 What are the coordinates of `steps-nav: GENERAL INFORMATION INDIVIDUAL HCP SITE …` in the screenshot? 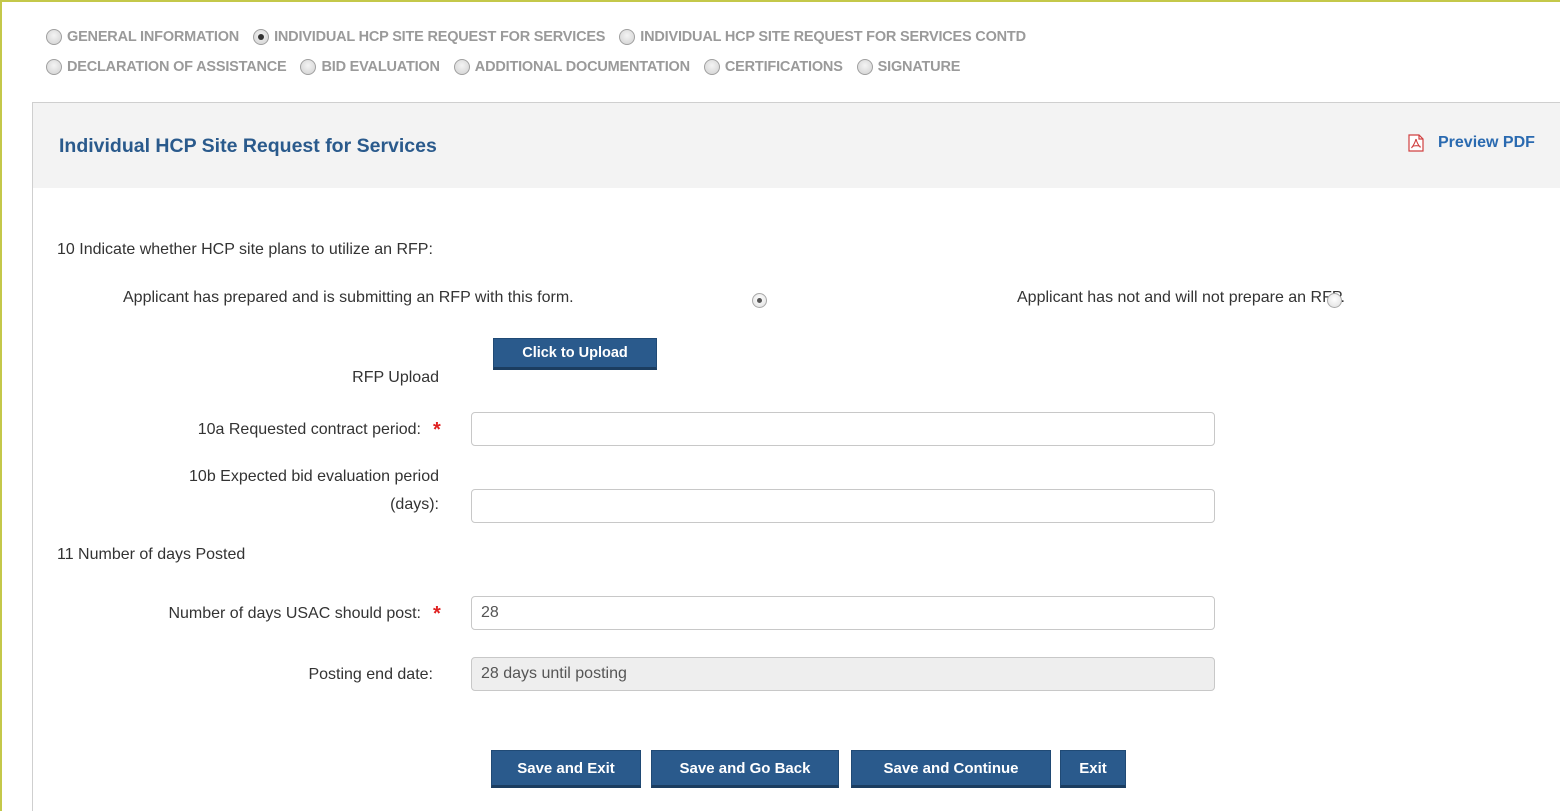 It's located at (796, 52).